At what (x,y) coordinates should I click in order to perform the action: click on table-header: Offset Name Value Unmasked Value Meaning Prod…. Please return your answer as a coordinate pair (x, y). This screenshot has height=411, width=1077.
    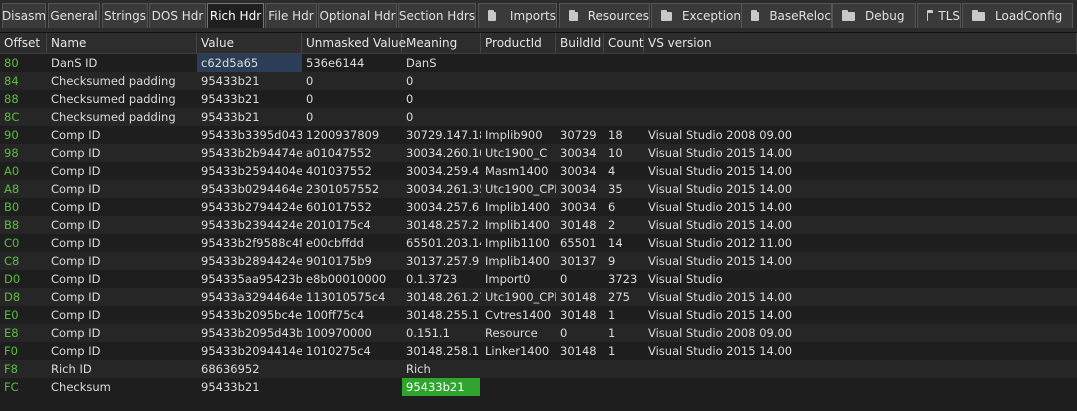
    Looking at the image, I should click on (538, 43).